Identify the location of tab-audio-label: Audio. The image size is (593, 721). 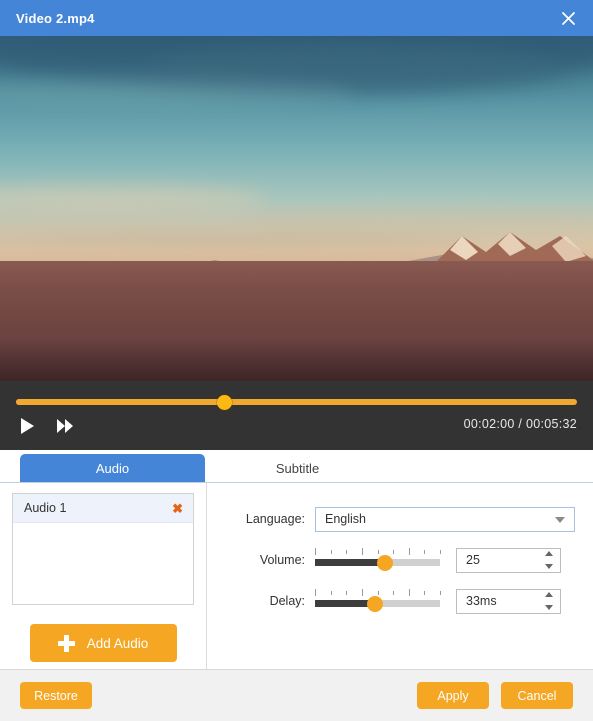
(112, 468).